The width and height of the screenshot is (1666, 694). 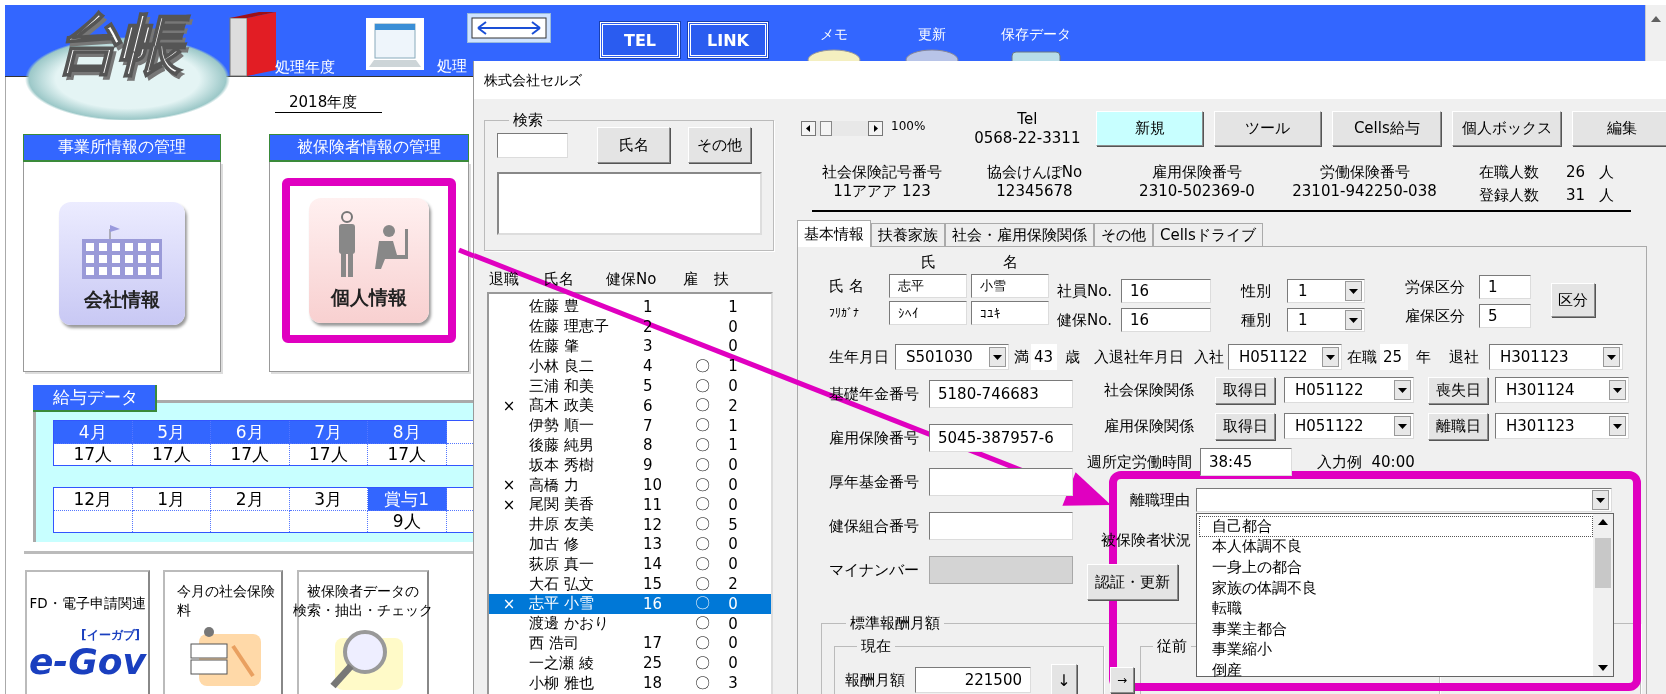 I want to click on date-button: 喪失日, so click(x=1458, y=390).